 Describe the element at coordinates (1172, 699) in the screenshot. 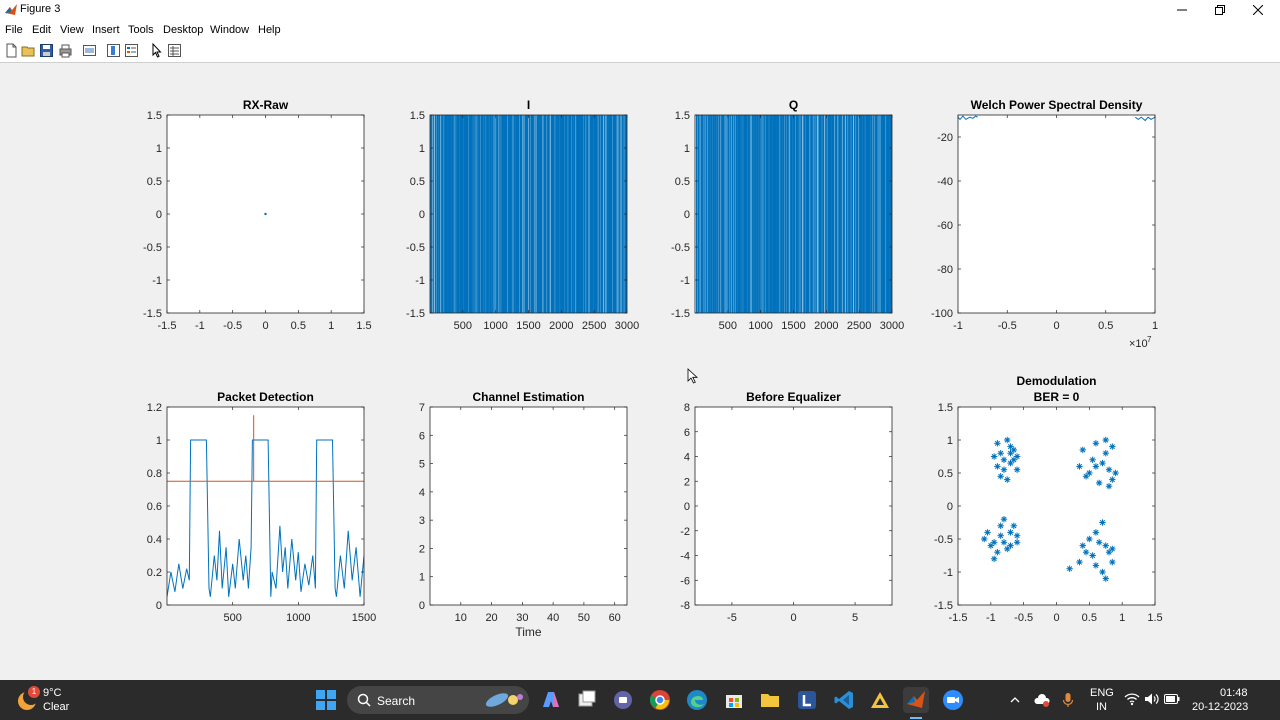

I see `battery-icon` at that location.